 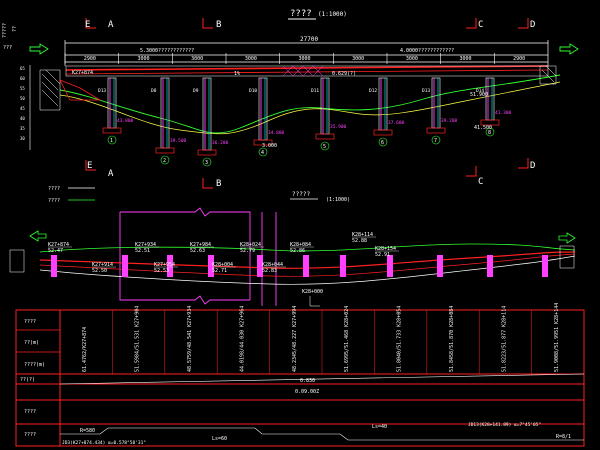 What do you see at coordinates (329, 114) in the screenshot?
I see `pier-5: D11 35.900 5` at bounding box center [329, 114].